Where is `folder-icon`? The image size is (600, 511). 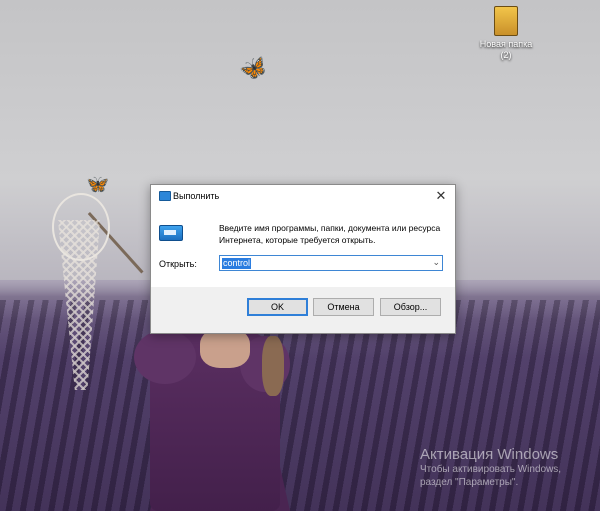
folder-icon is located at coordinates (506, 21).